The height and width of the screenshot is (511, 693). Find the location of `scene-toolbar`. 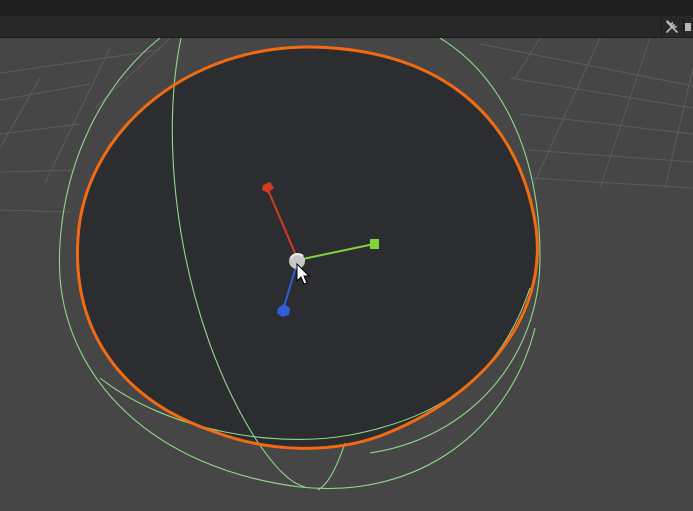

scene-toolbar is located at coordinates (346, 27).